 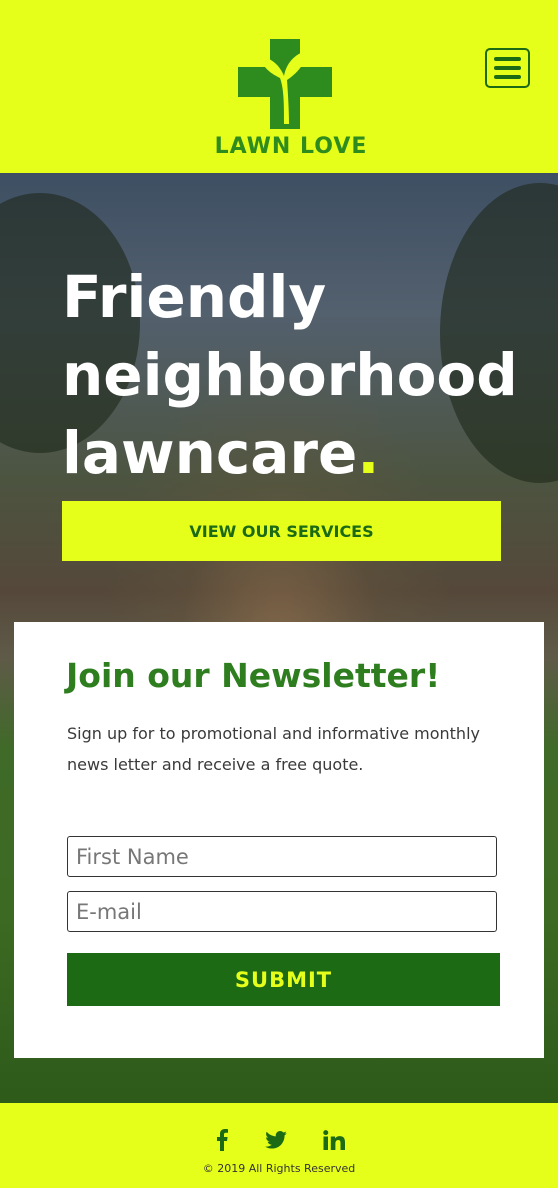 I want to click on lawn-love-logo: LAWN LOVE, so click(x=291, y=97).